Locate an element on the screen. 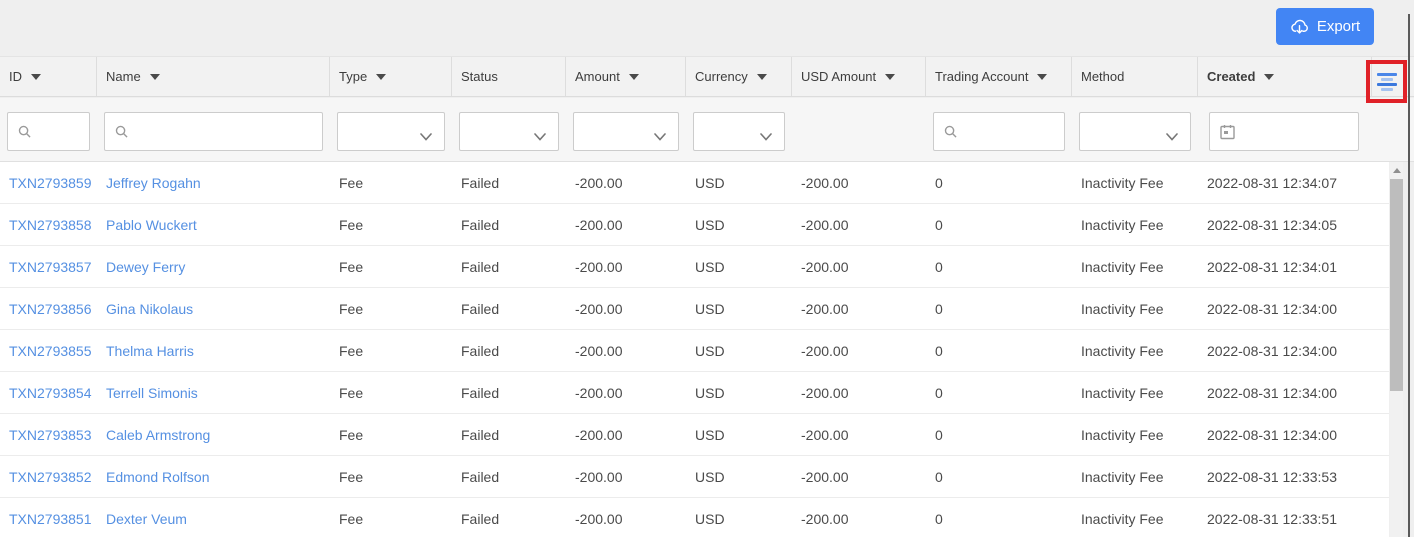 The width and height of the screenshot is (1414, 537). cell-id: TXN2793851 is located at coordinates (48, 519).